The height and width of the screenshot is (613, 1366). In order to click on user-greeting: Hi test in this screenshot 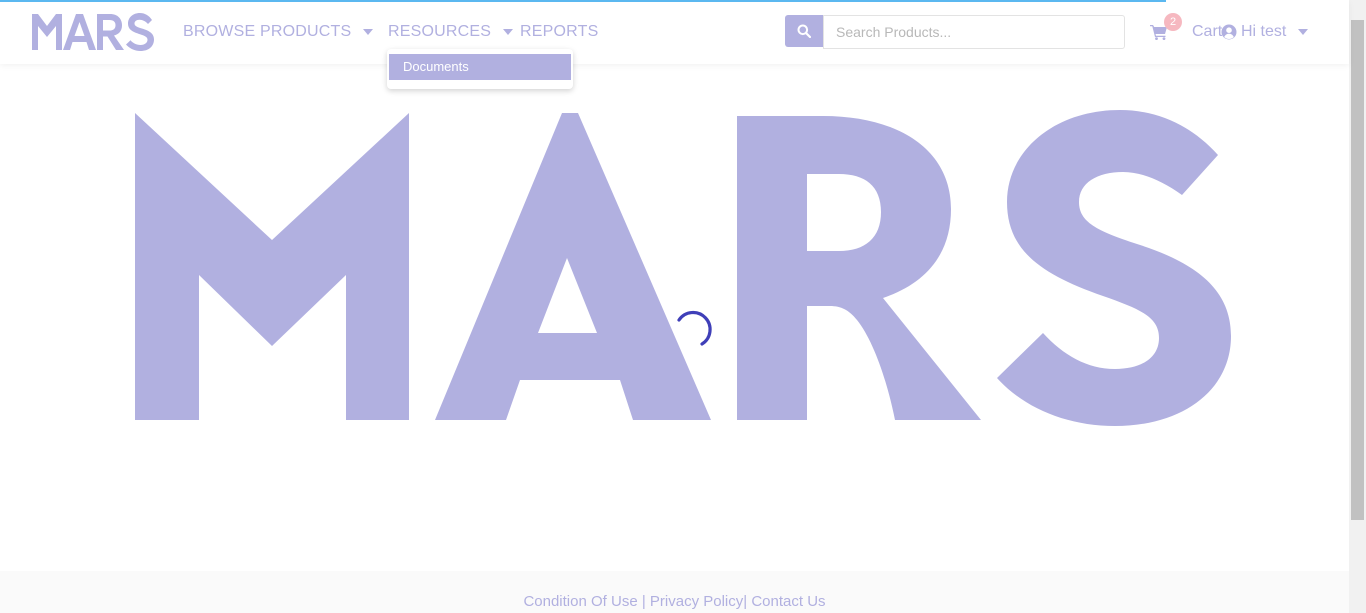, I will do `click(1264, 31)`.